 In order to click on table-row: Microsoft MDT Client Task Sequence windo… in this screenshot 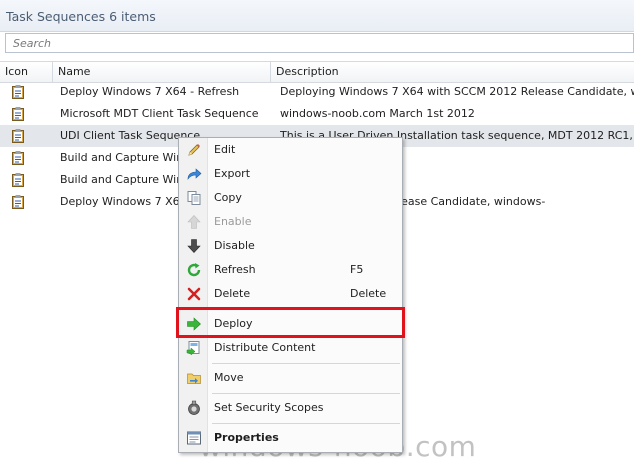, I will do `click(317, 114)`.